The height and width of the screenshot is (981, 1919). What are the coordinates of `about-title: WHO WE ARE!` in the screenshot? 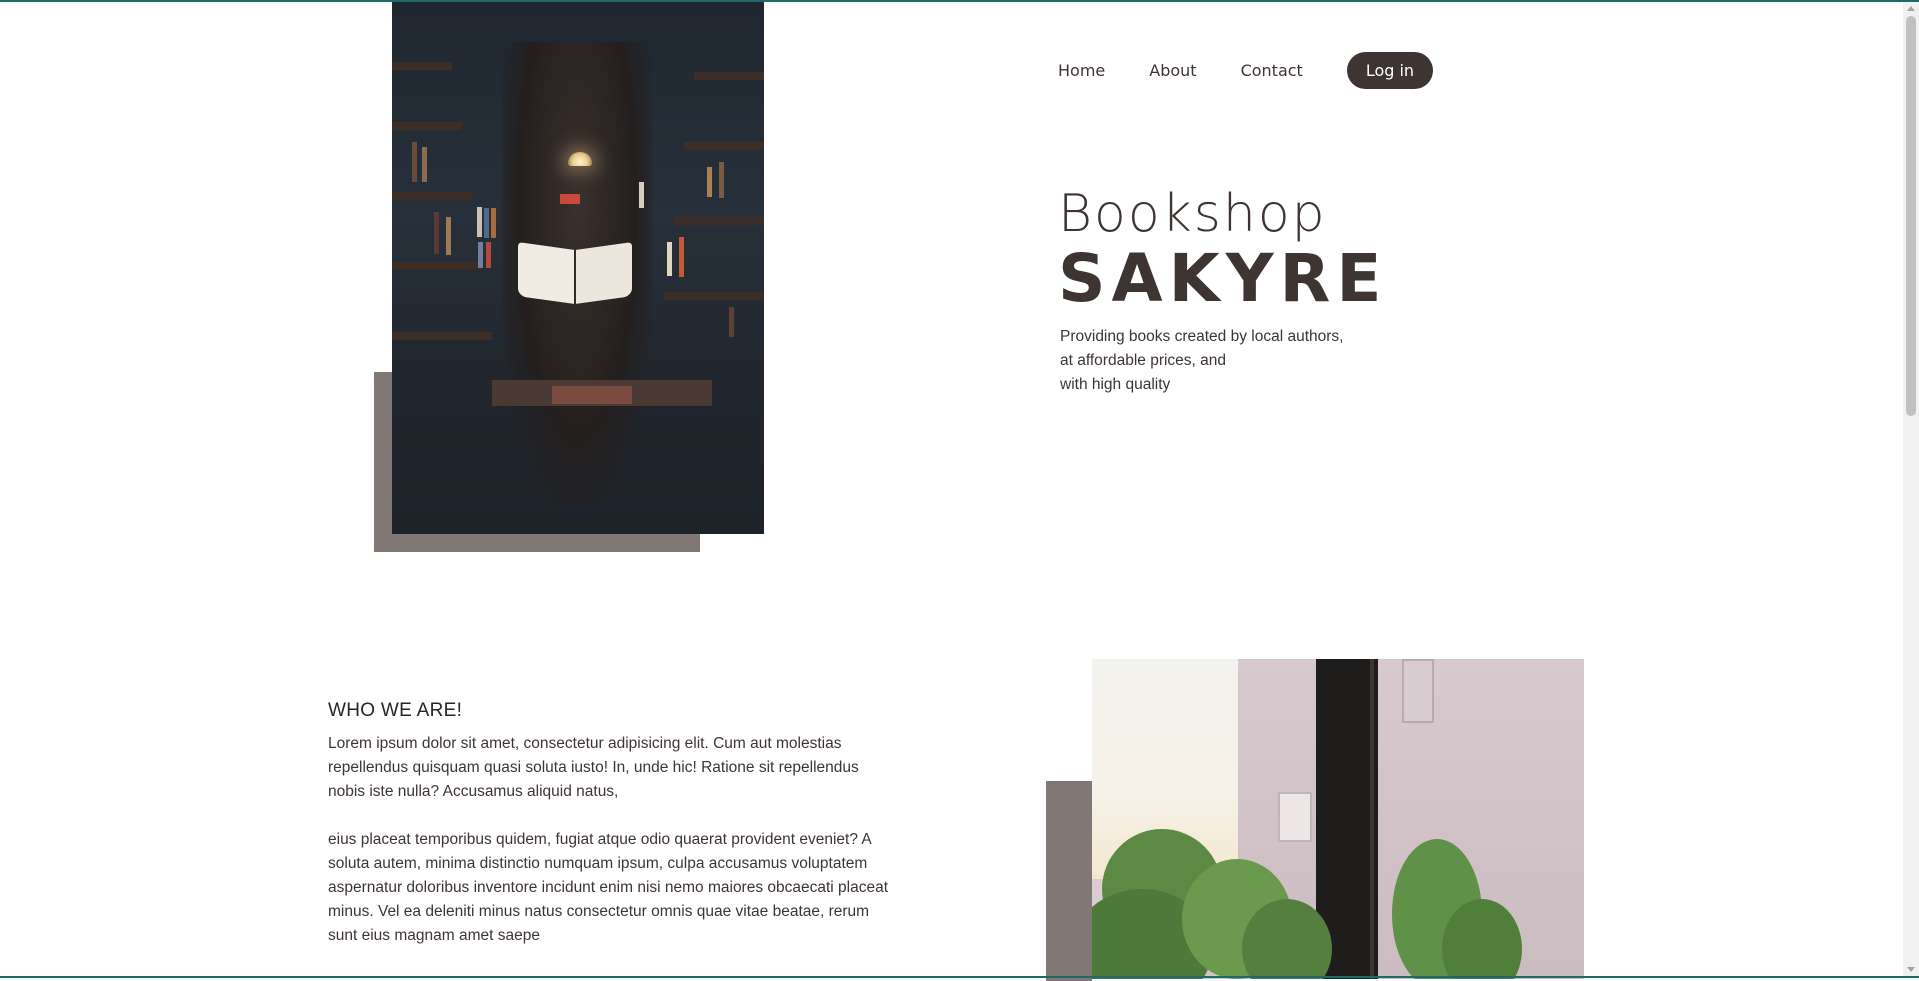 It's located at (395, 710).